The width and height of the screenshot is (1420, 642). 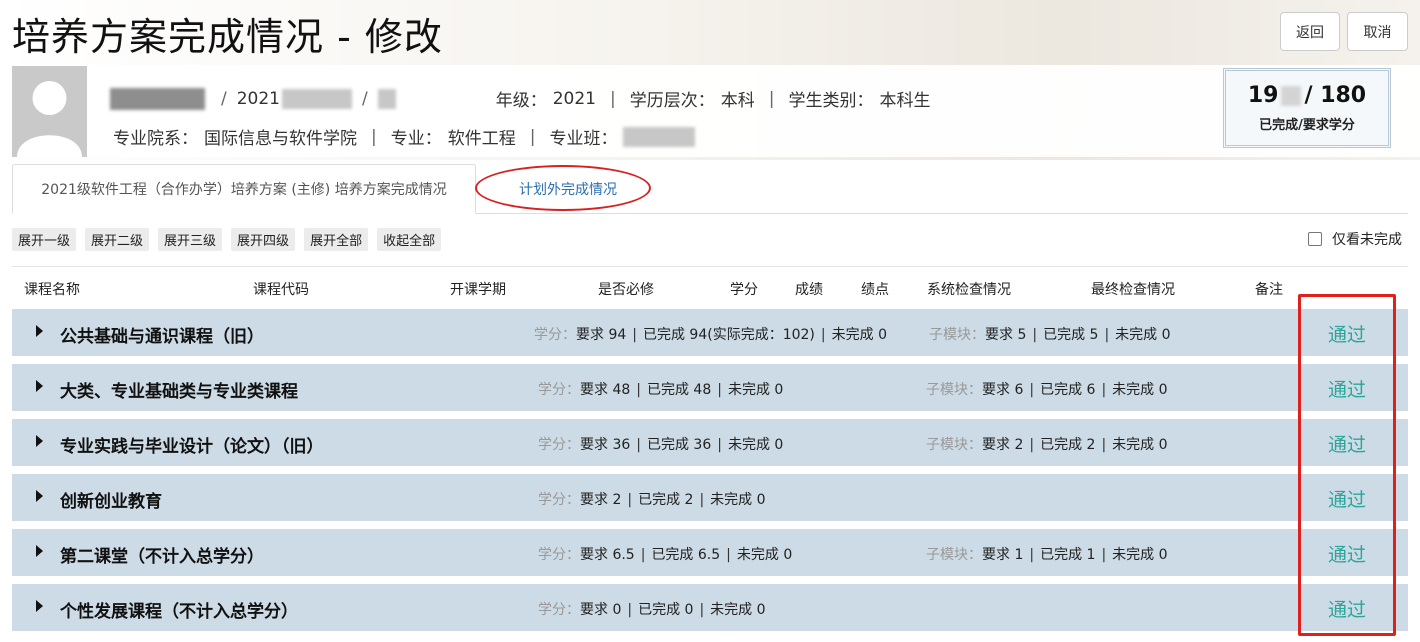 I want to click on grade-label: 年级：, so click(x=521, y=101).